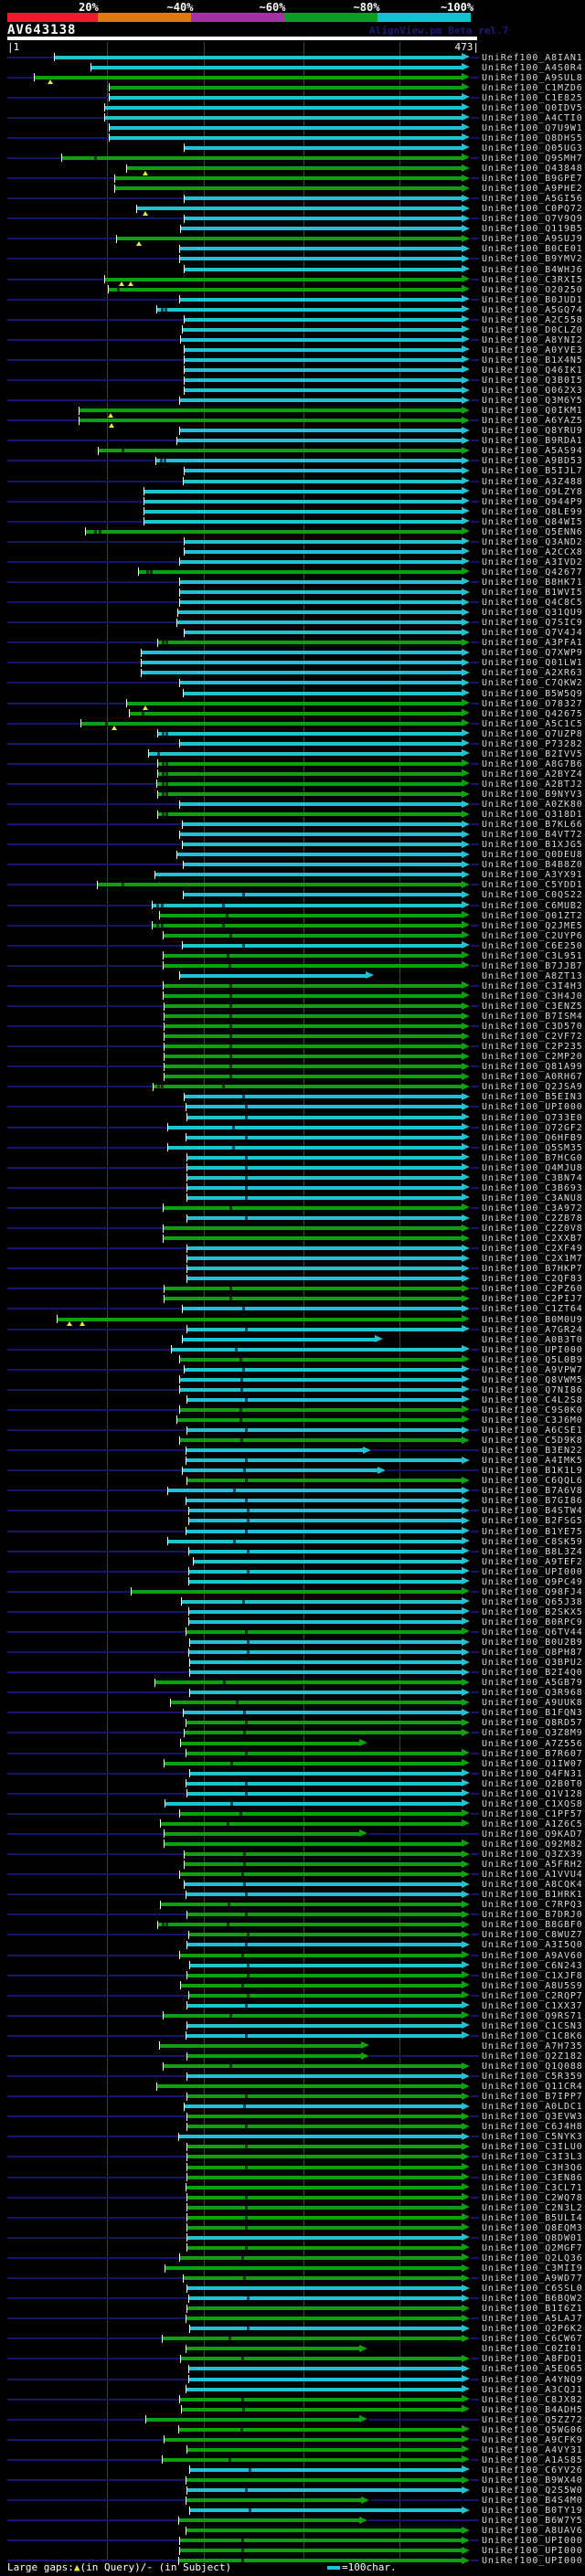 The width and height of the screenshot is (585, 2576). I want to click on alignment-row: UniRef100_Q2JSA9, so click(293, 1087).